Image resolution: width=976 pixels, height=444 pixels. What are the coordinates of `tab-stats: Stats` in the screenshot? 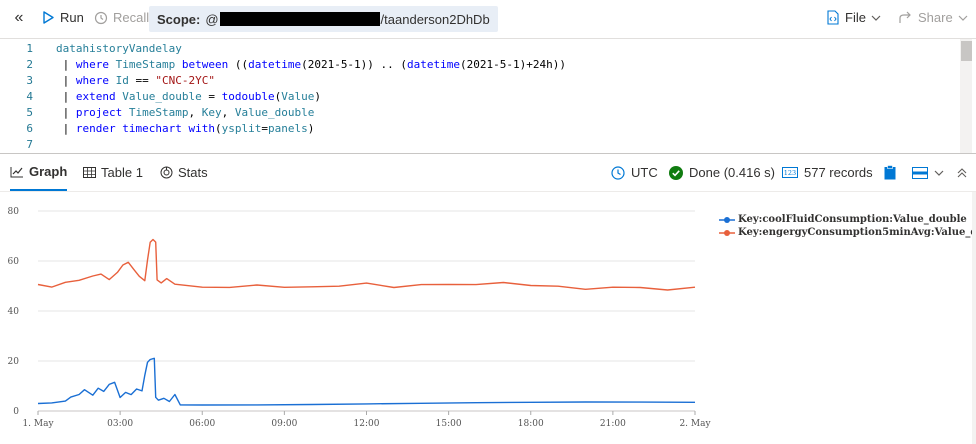 It's located at (184, 172).